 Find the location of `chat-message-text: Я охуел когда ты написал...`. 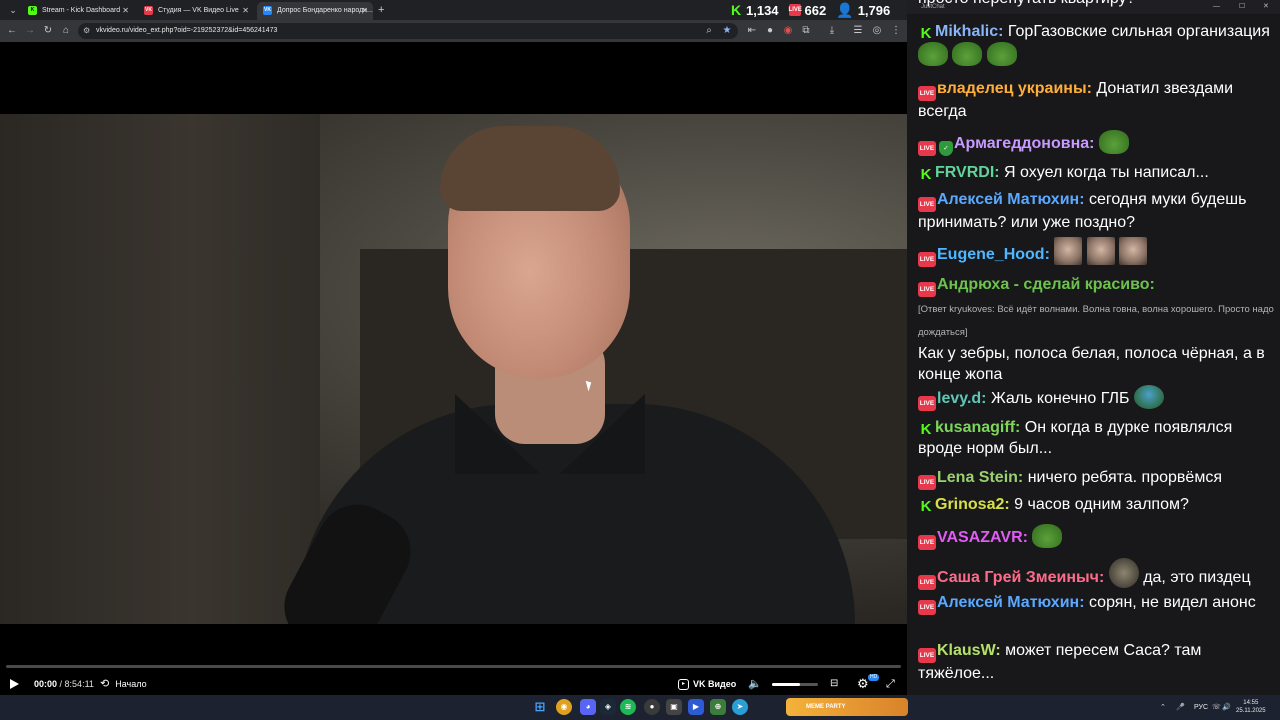

chat-message-text: Я охуел когда ты написал... is located at coordinates (1106, 172).